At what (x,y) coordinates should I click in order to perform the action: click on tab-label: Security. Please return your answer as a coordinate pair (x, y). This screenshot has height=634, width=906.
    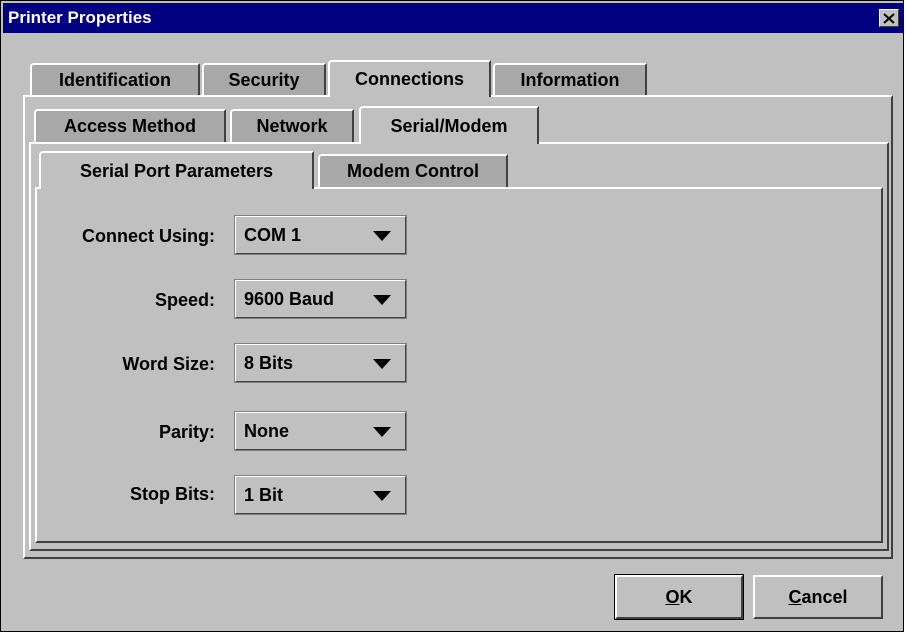
    Looking at the image, I should click on (264, 79).